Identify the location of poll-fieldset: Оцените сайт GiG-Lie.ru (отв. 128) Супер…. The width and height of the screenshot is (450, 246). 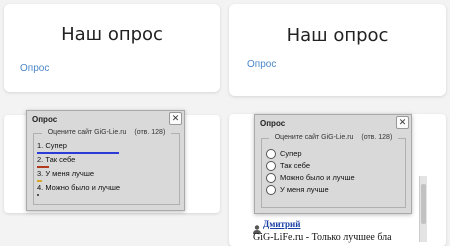
(333, 171).